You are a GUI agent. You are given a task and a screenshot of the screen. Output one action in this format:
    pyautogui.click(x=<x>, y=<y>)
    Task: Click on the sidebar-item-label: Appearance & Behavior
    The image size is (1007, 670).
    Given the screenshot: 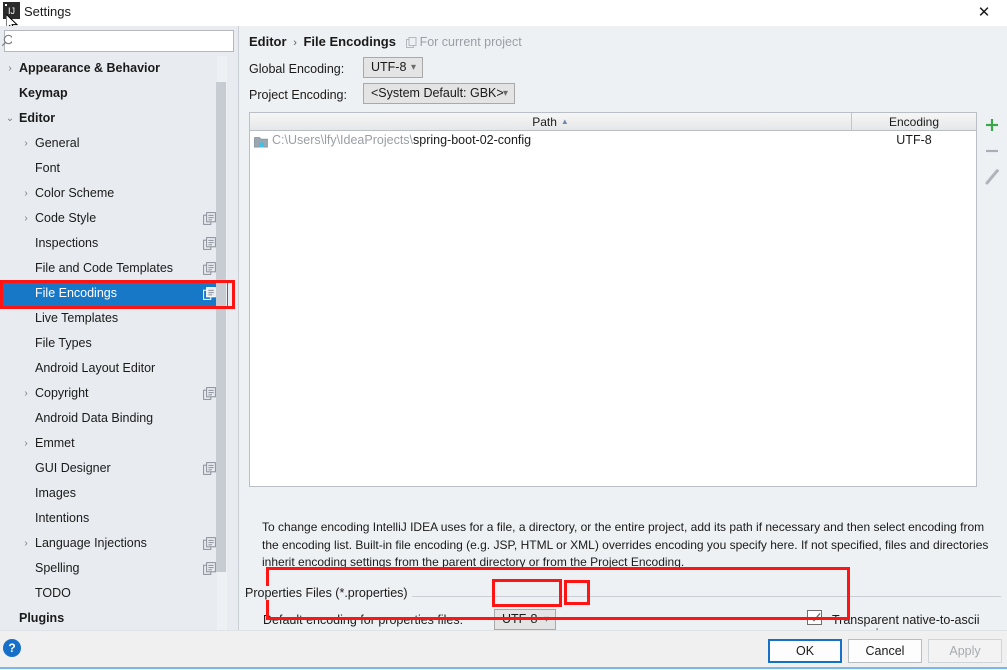 What is the action you would take?
    pyautogui.click(x=90, y=68)
    